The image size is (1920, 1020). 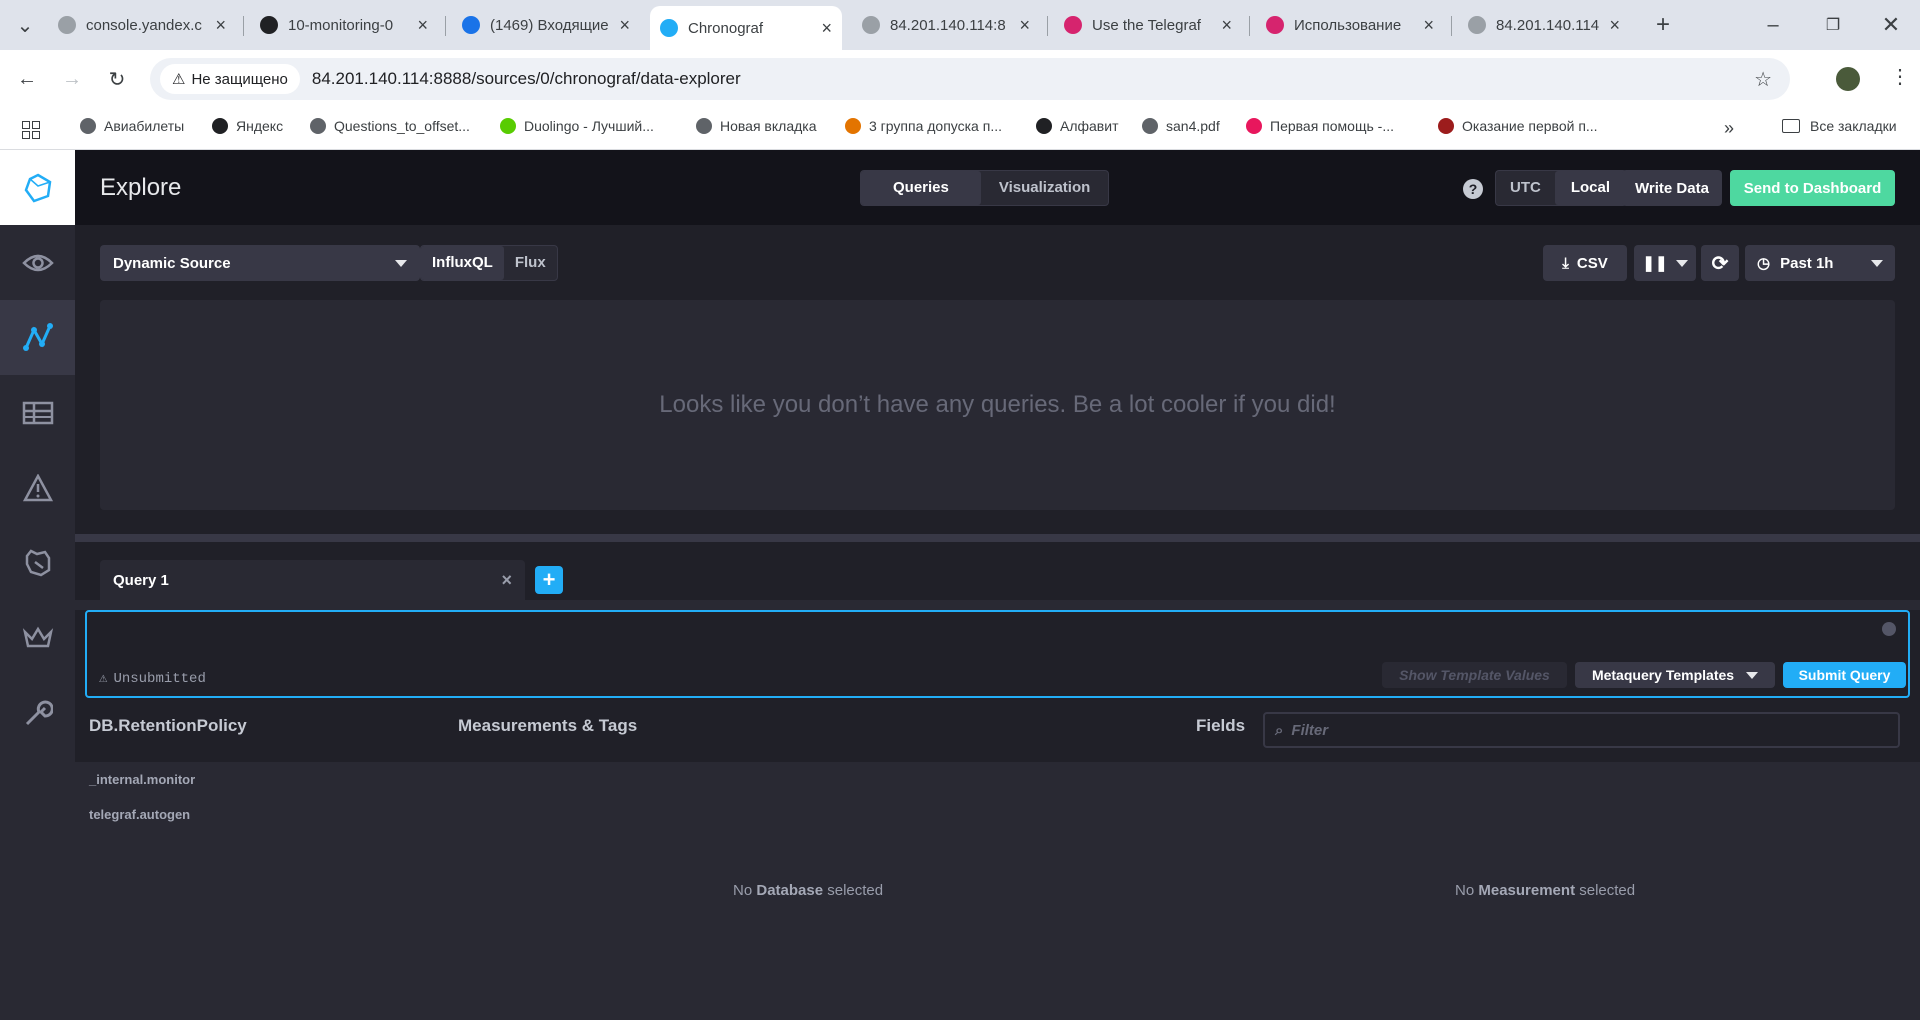 I want to click on lang-influxql: InfluxQL, so click(x=462, y=263).